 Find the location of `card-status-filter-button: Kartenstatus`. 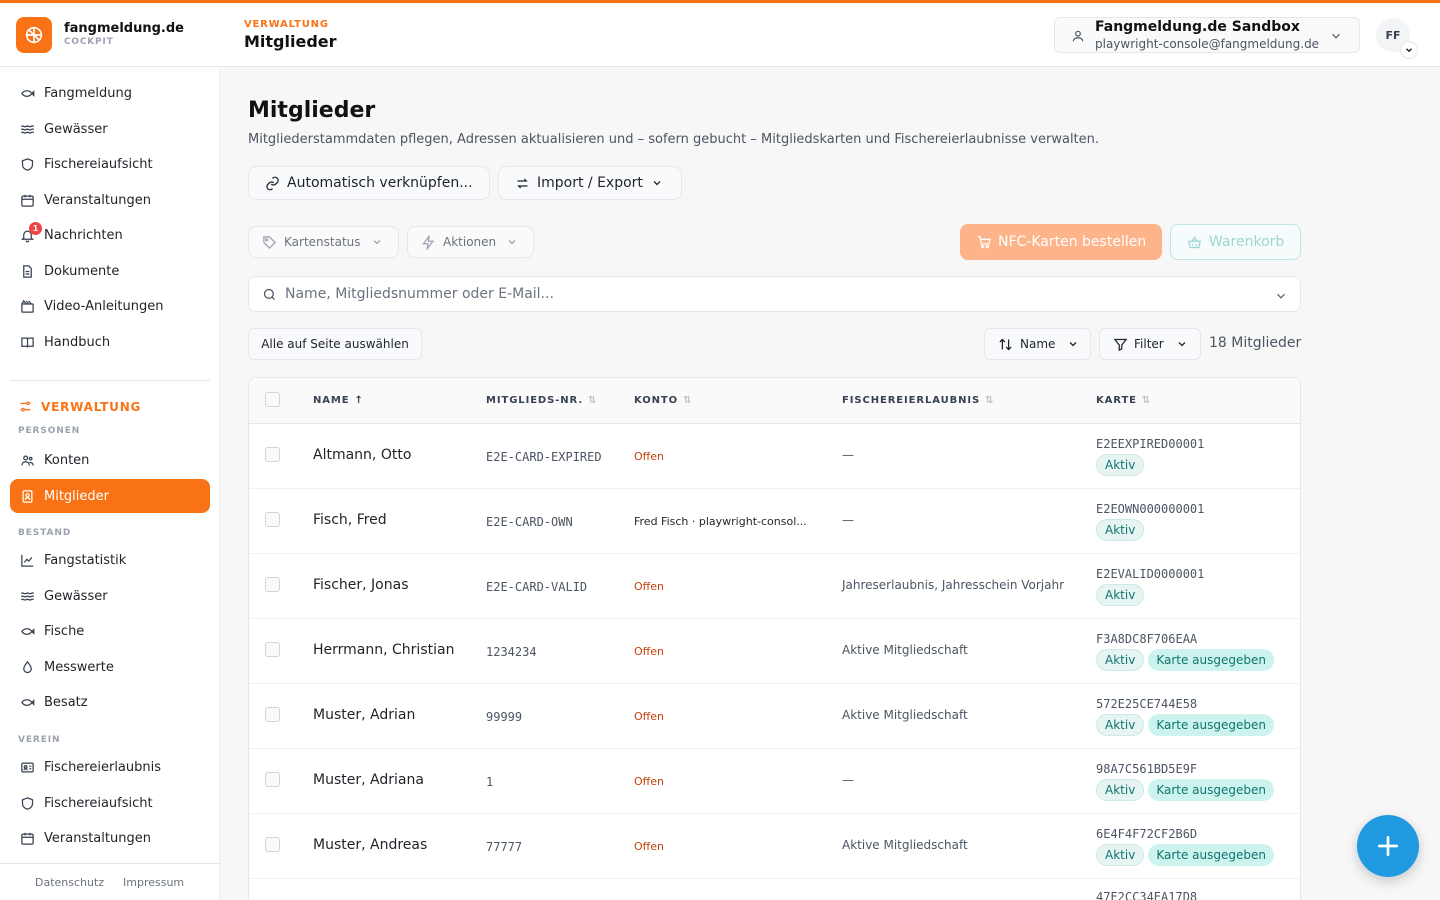

card-status-filter-button: Kartenstatus is located at coordinates (323, 242).